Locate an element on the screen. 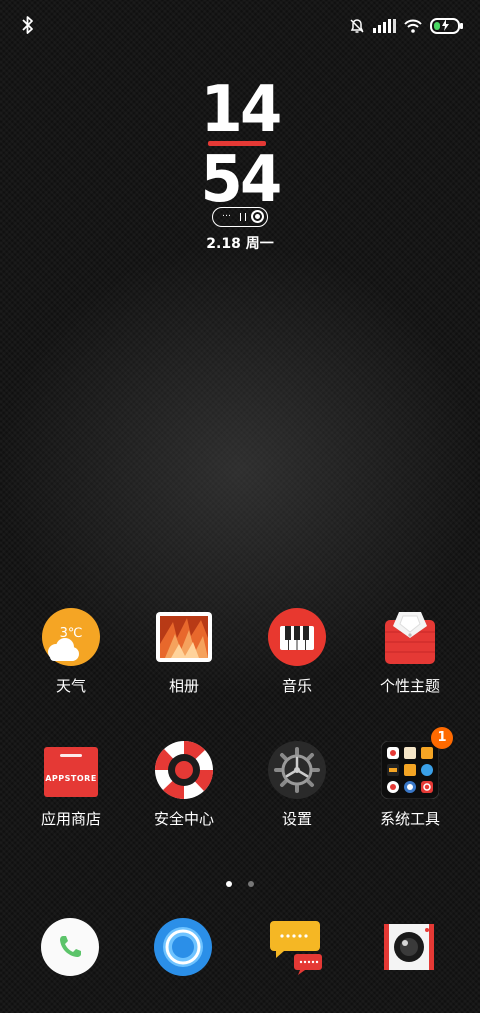 This screenshot has height=1013, width=480. battery-charging-icon is located at coordinates (446, 26).